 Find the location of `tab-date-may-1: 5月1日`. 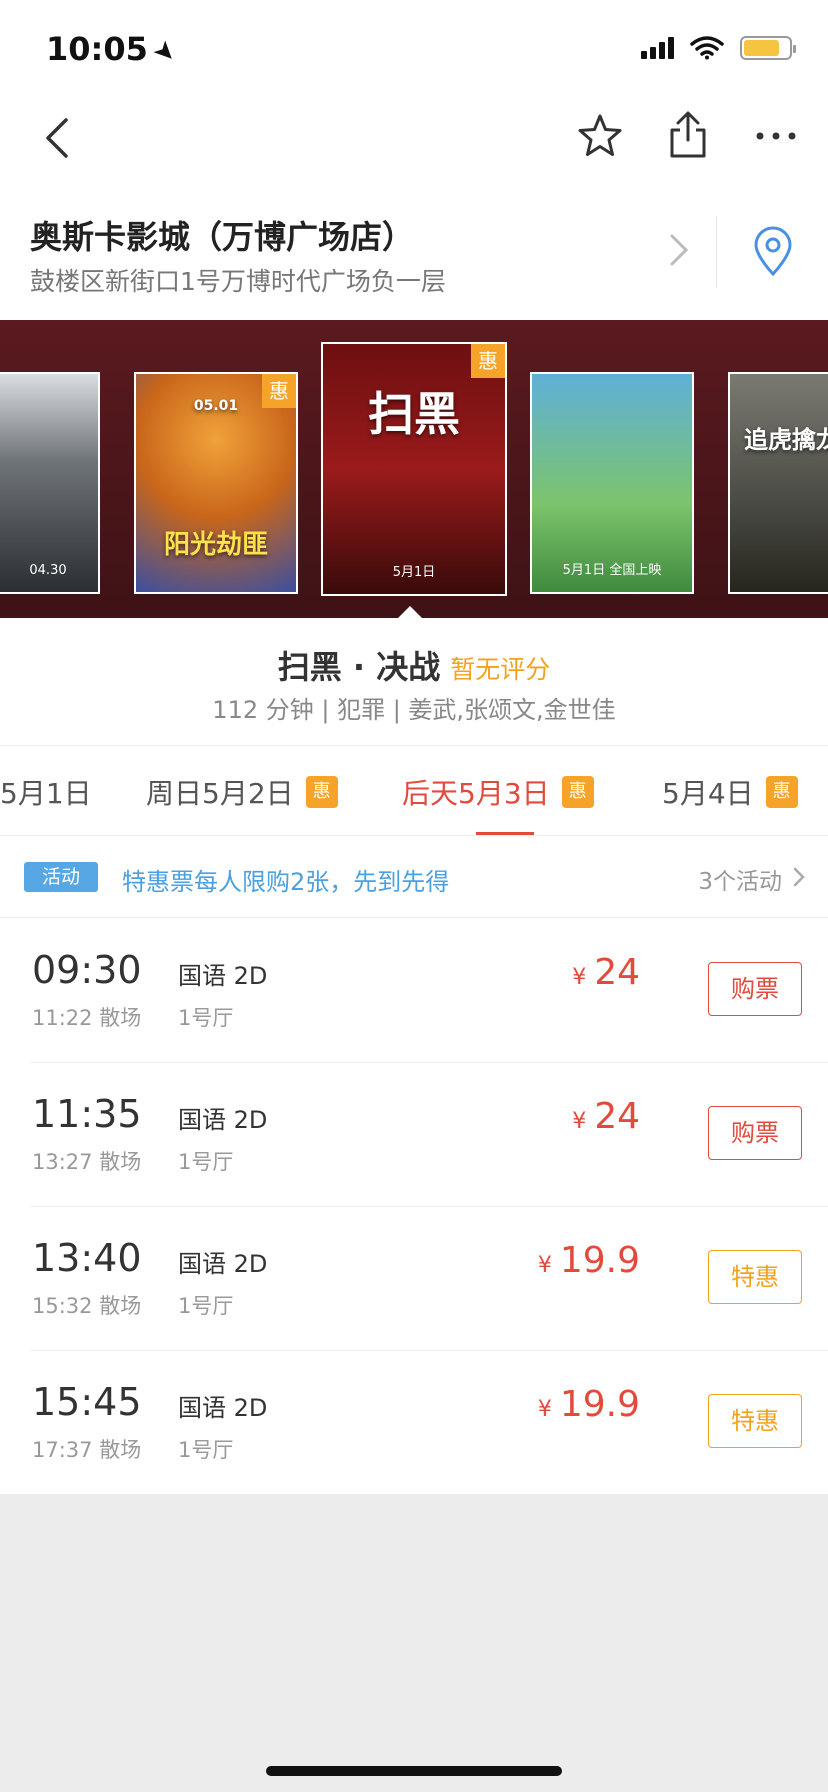

tab-date-may-1: 5月1日 is located at coordinates (46, 792).